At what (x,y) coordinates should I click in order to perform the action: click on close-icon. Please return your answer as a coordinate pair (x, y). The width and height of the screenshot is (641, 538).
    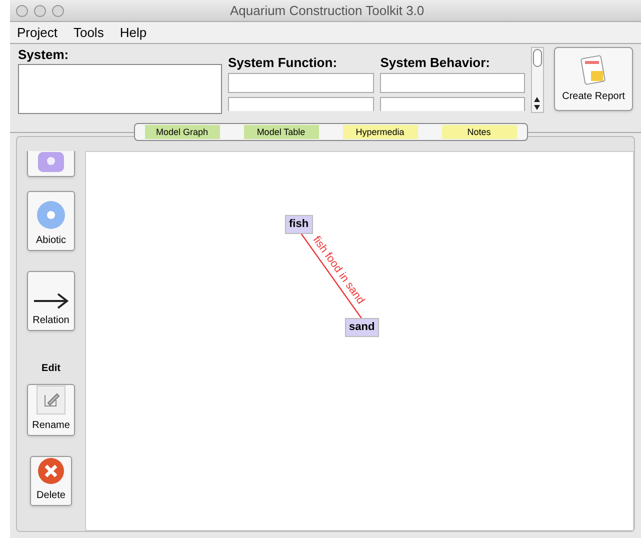
    Looking at the image, I should click on (22, 10).